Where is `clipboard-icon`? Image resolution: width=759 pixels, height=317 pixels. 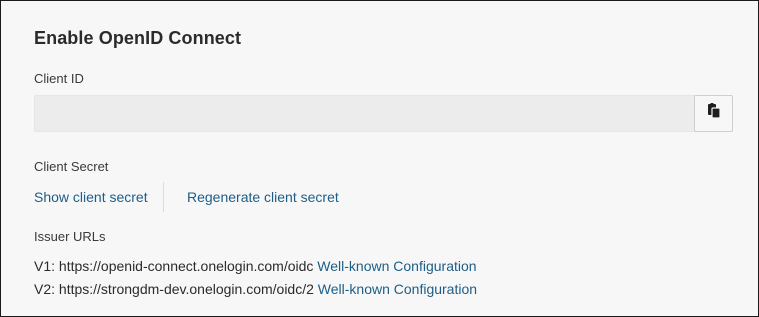 clipboard-icon is located at coordinates (714, 113).